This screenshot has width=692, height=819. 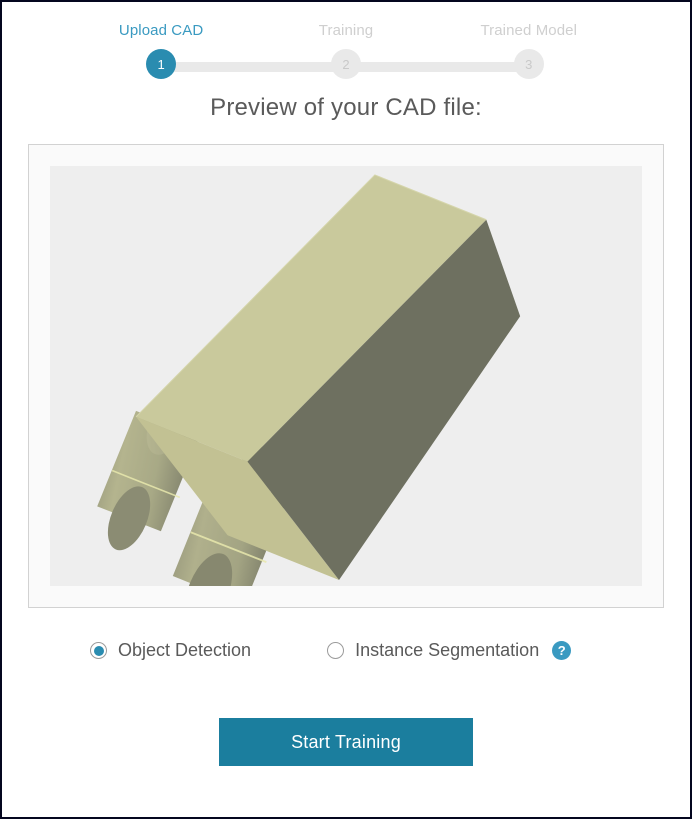 What do you see at coordinates (161, 64) in the screenshot?
I see `step-circle-1: 1` at bounding box center [161, 64].